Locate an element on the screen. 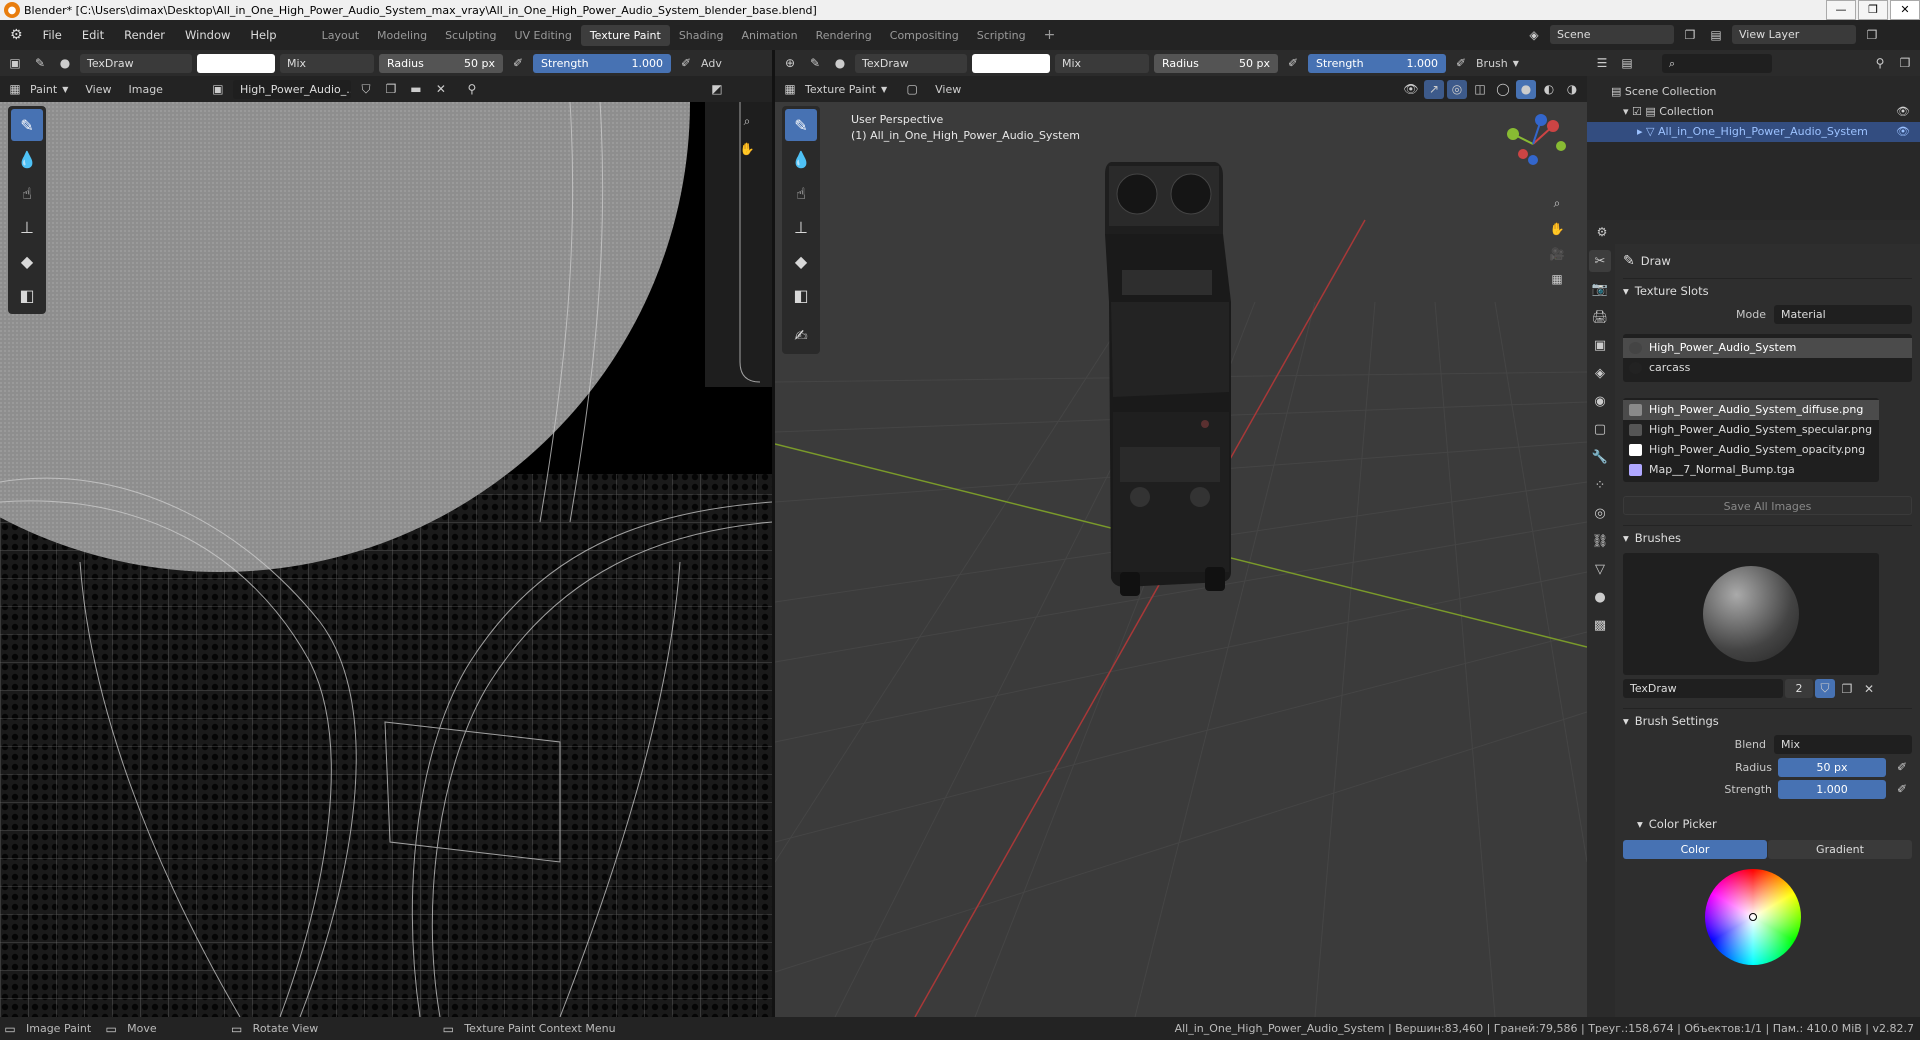 Image resolution: width=1920 pixels, height=1040 pixels. brush-datablock-field: TexDraw is located at coordinates (1703, 688).